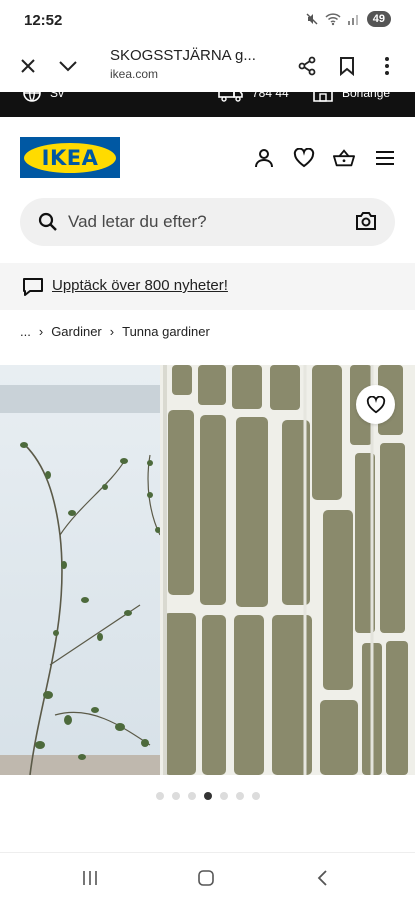  Describe the element at coordinates (264, 158) in the screenshot. I see `person-icon` at that location.